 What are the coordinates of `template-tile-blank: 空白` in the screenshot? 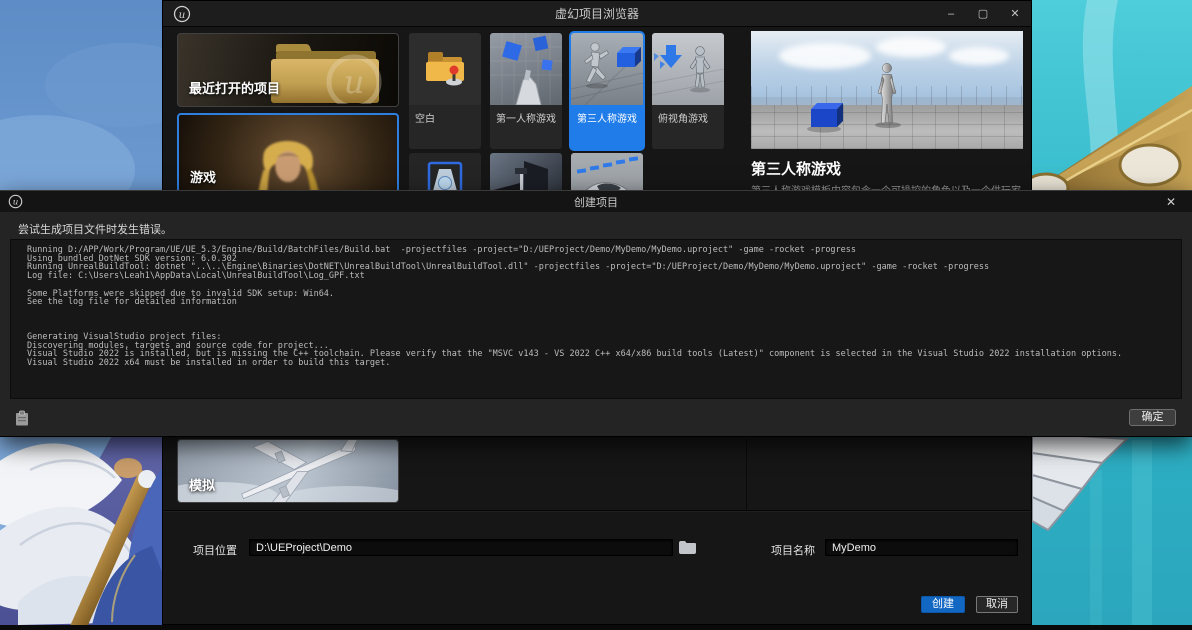 It's located at (445, 91).